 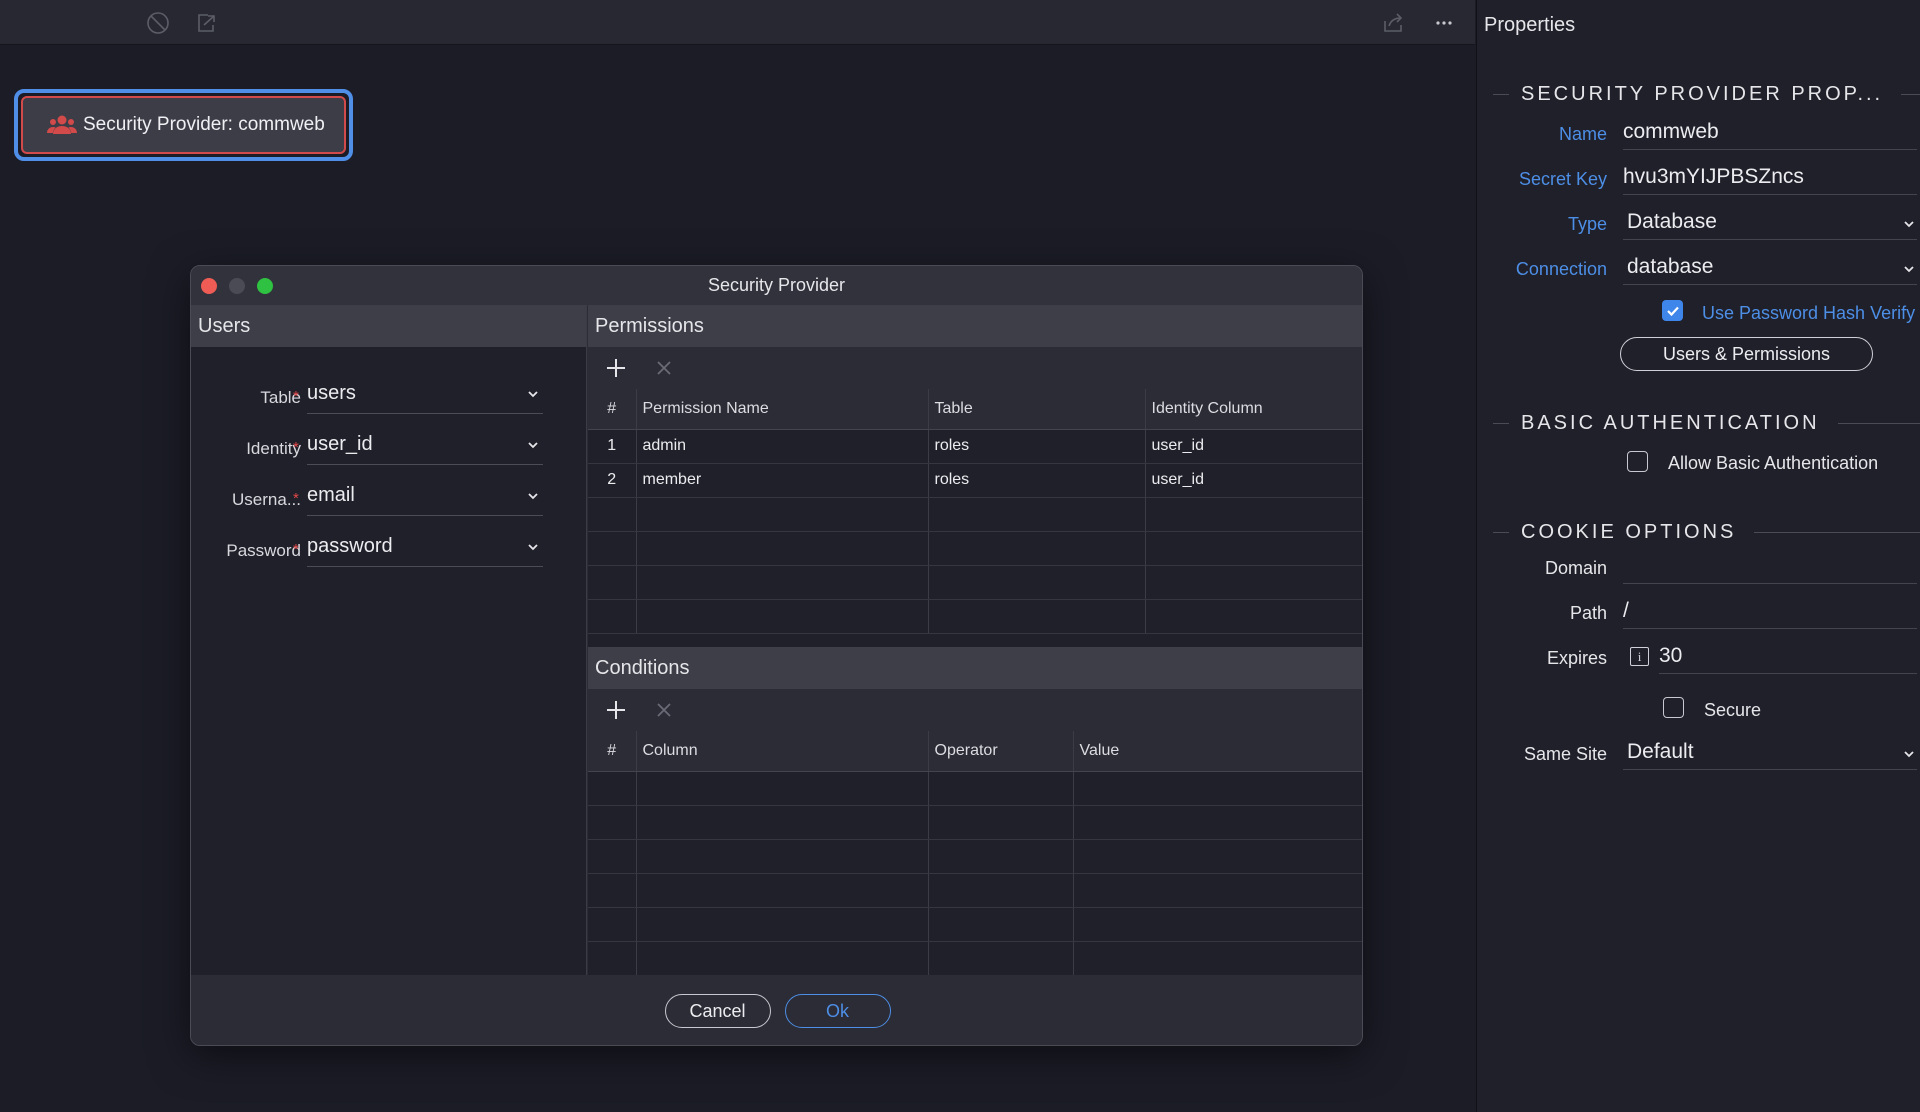 I want to click on column-header: Table, so click(x=1037, y=409).